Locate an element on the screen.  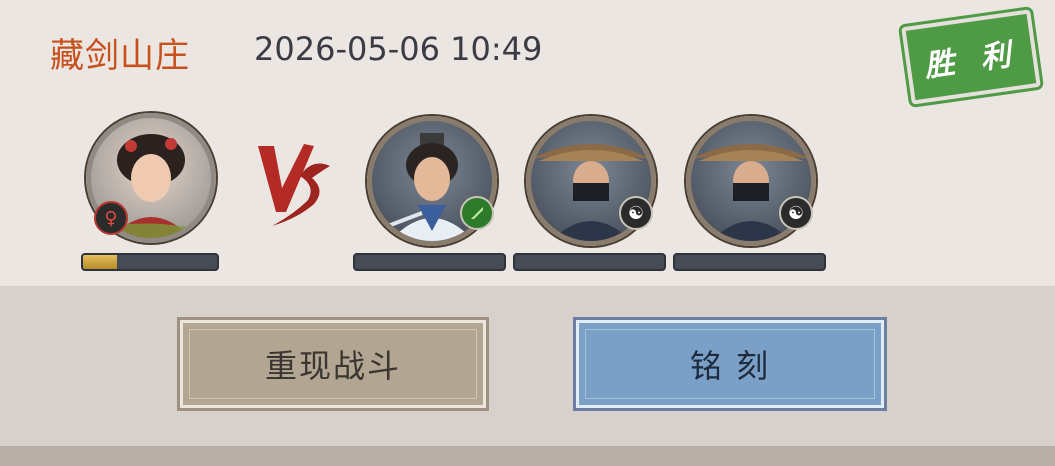
engrave-button: 铭 刻 is located at coordinates (730, 364).